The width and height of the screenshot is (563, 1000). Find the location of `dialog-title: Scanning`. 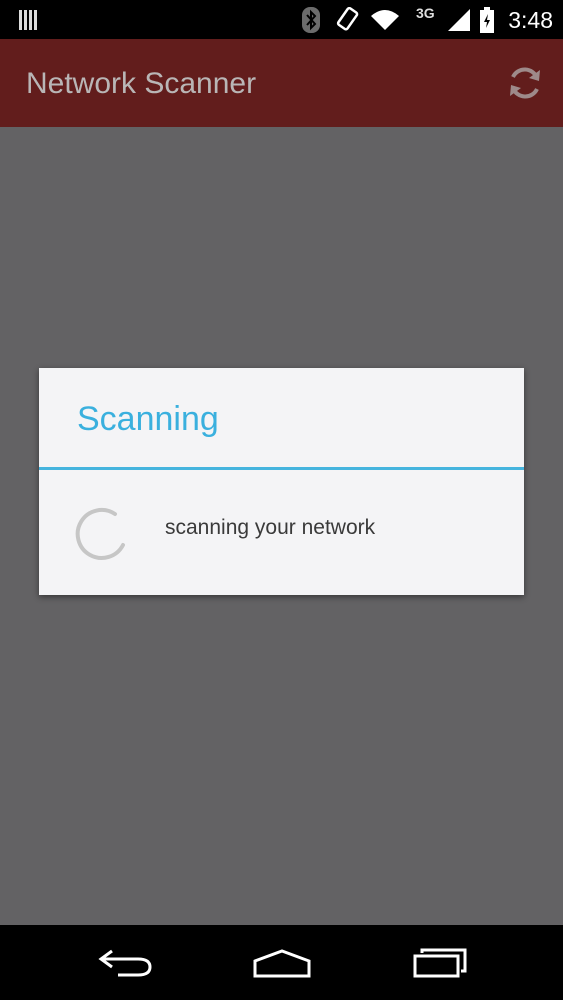

dialog-title: Scanning is located at coordinates (148, 419).